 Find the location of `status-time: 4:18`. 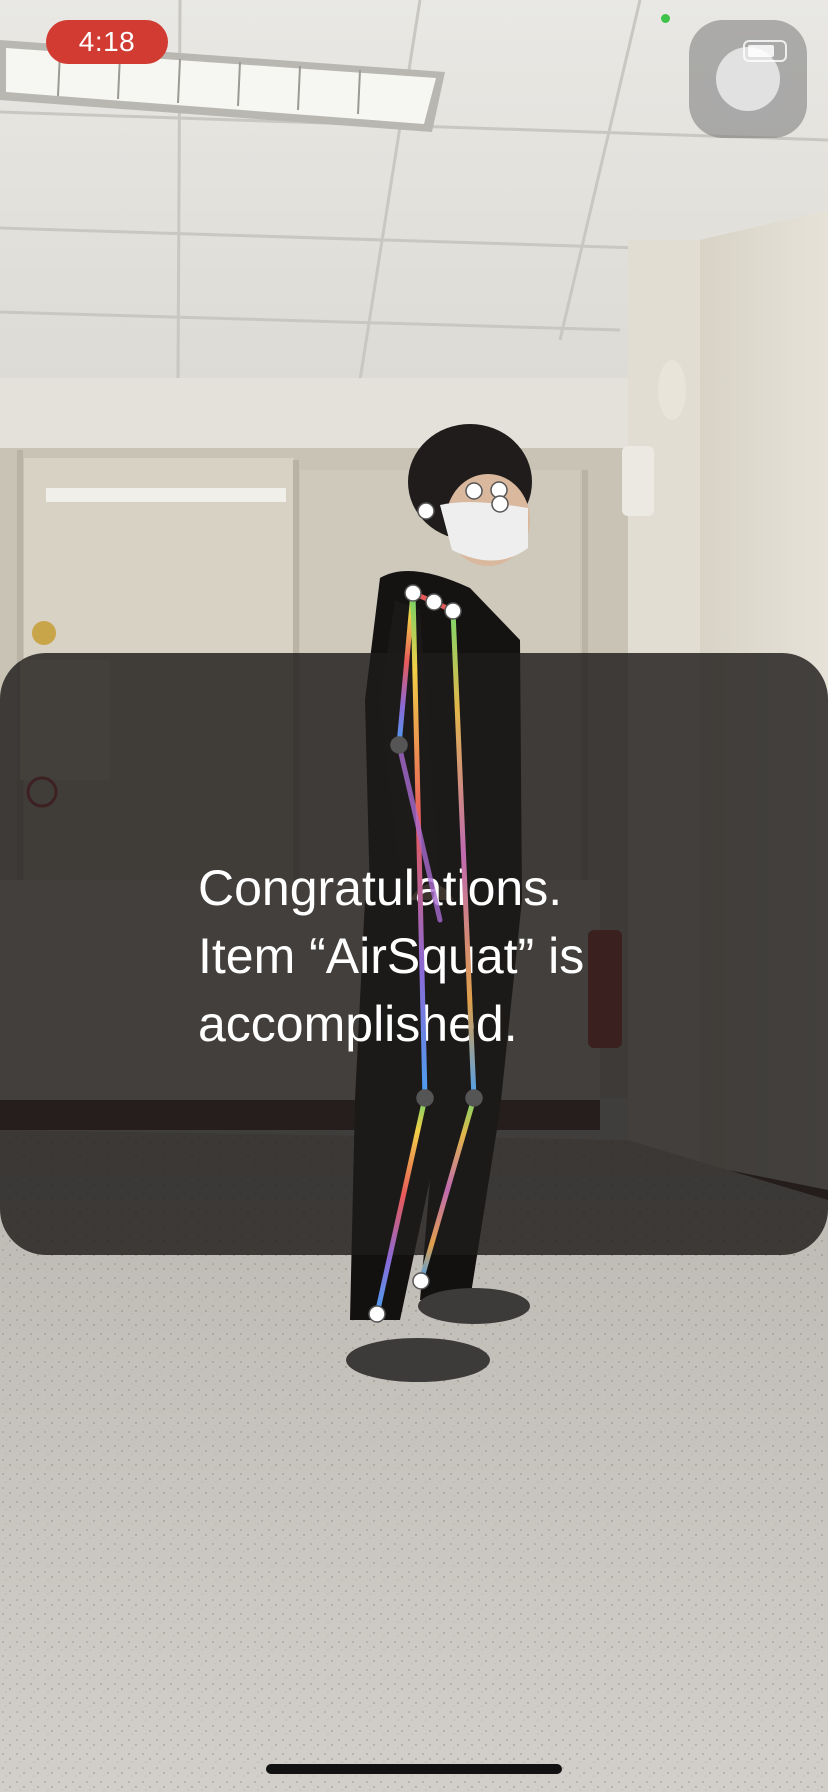

status-time: 4:18 is located at coordinates (107, 41).